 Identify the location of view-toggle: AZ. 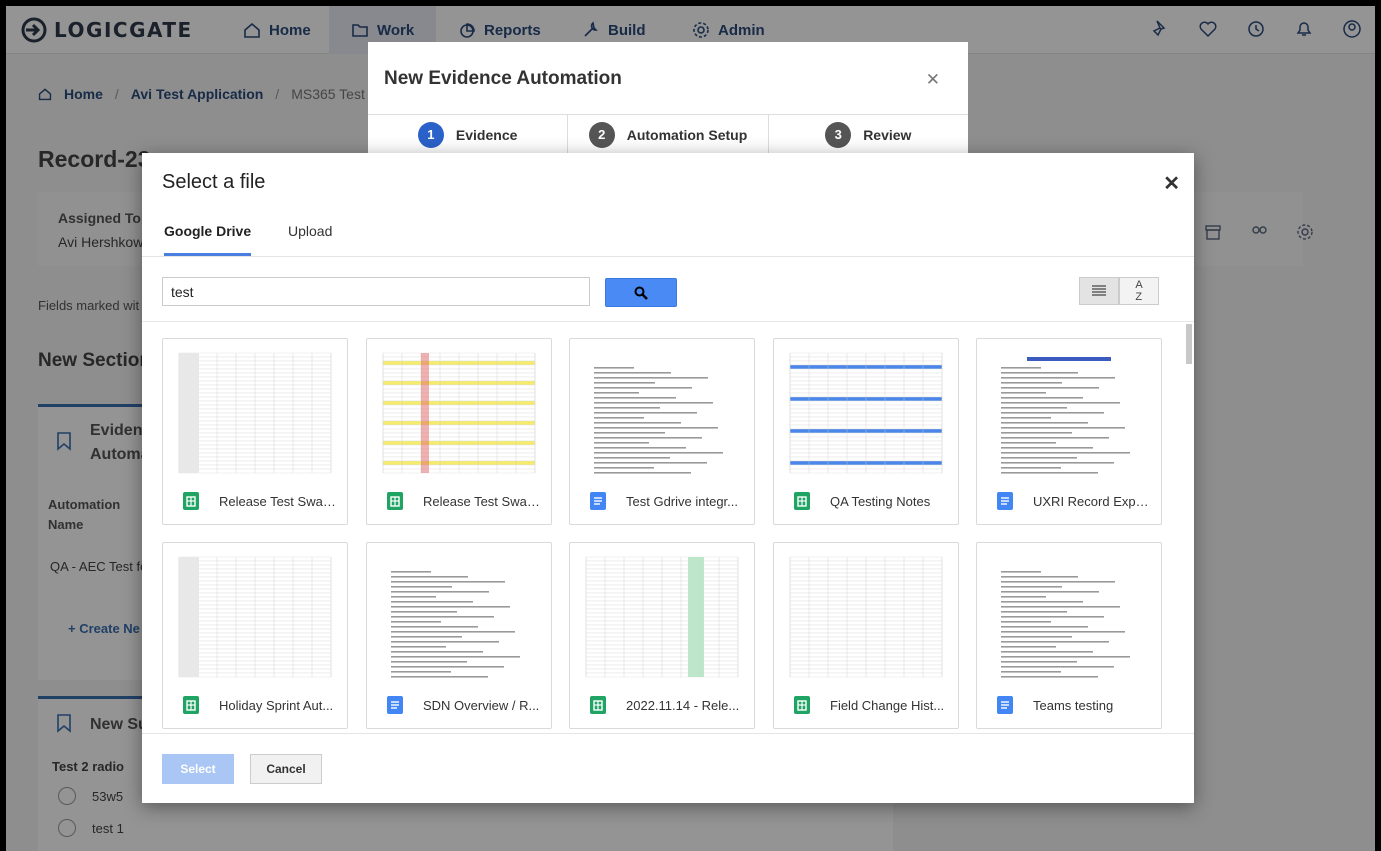
(1119, 291).